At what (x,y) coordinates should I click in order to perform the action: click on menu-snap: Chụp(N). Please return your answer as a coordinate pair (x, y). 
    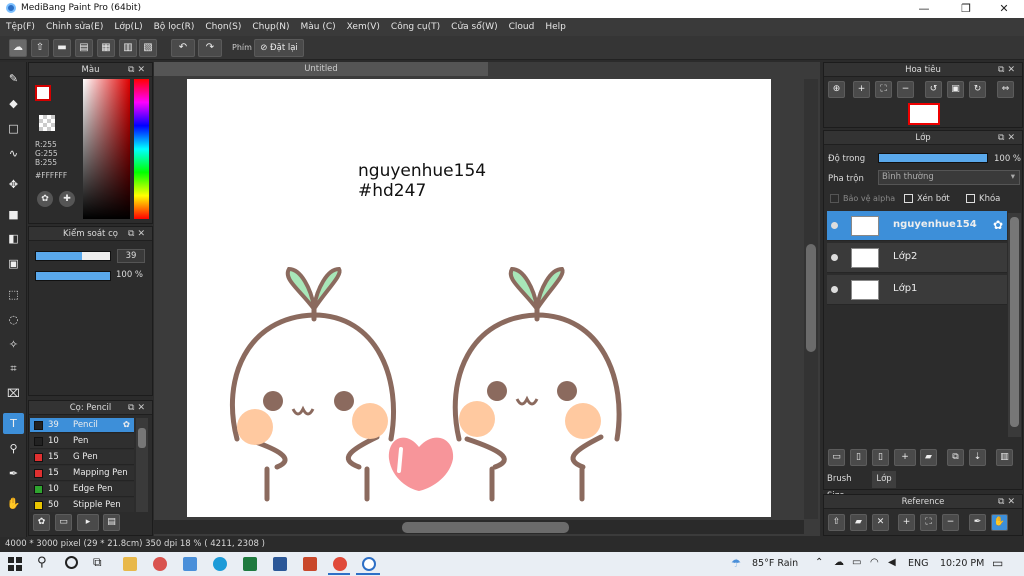
    Looking at the image, I should click on (270, 27).